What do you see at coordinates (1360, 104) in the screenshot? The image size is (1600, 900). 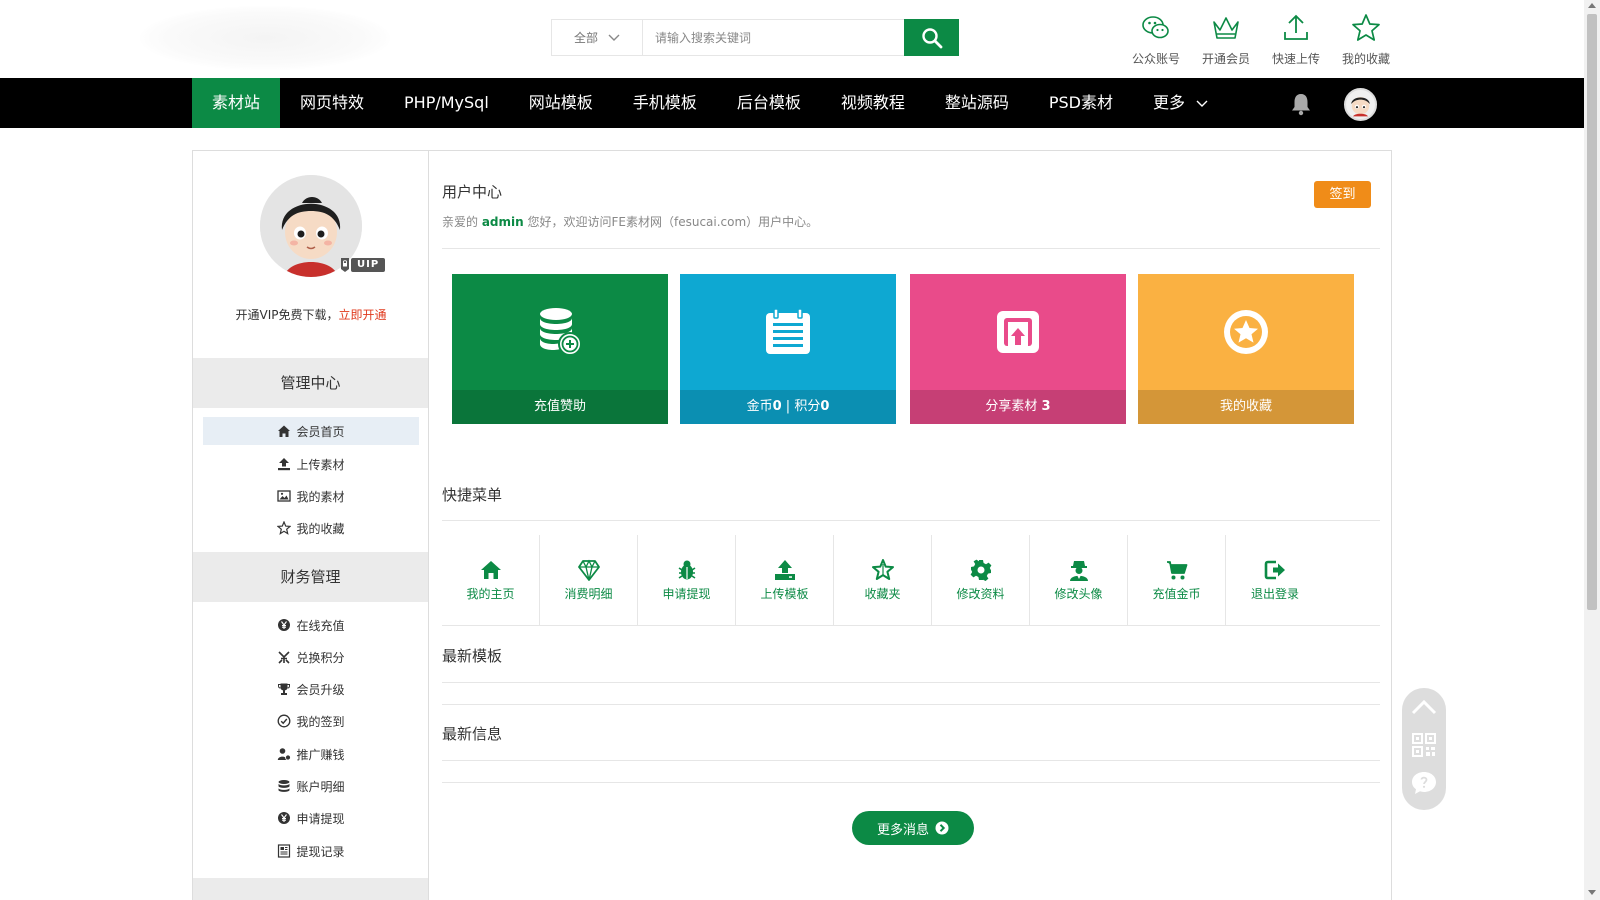 I see `user-avatar` at bounding box center [1360, 104].